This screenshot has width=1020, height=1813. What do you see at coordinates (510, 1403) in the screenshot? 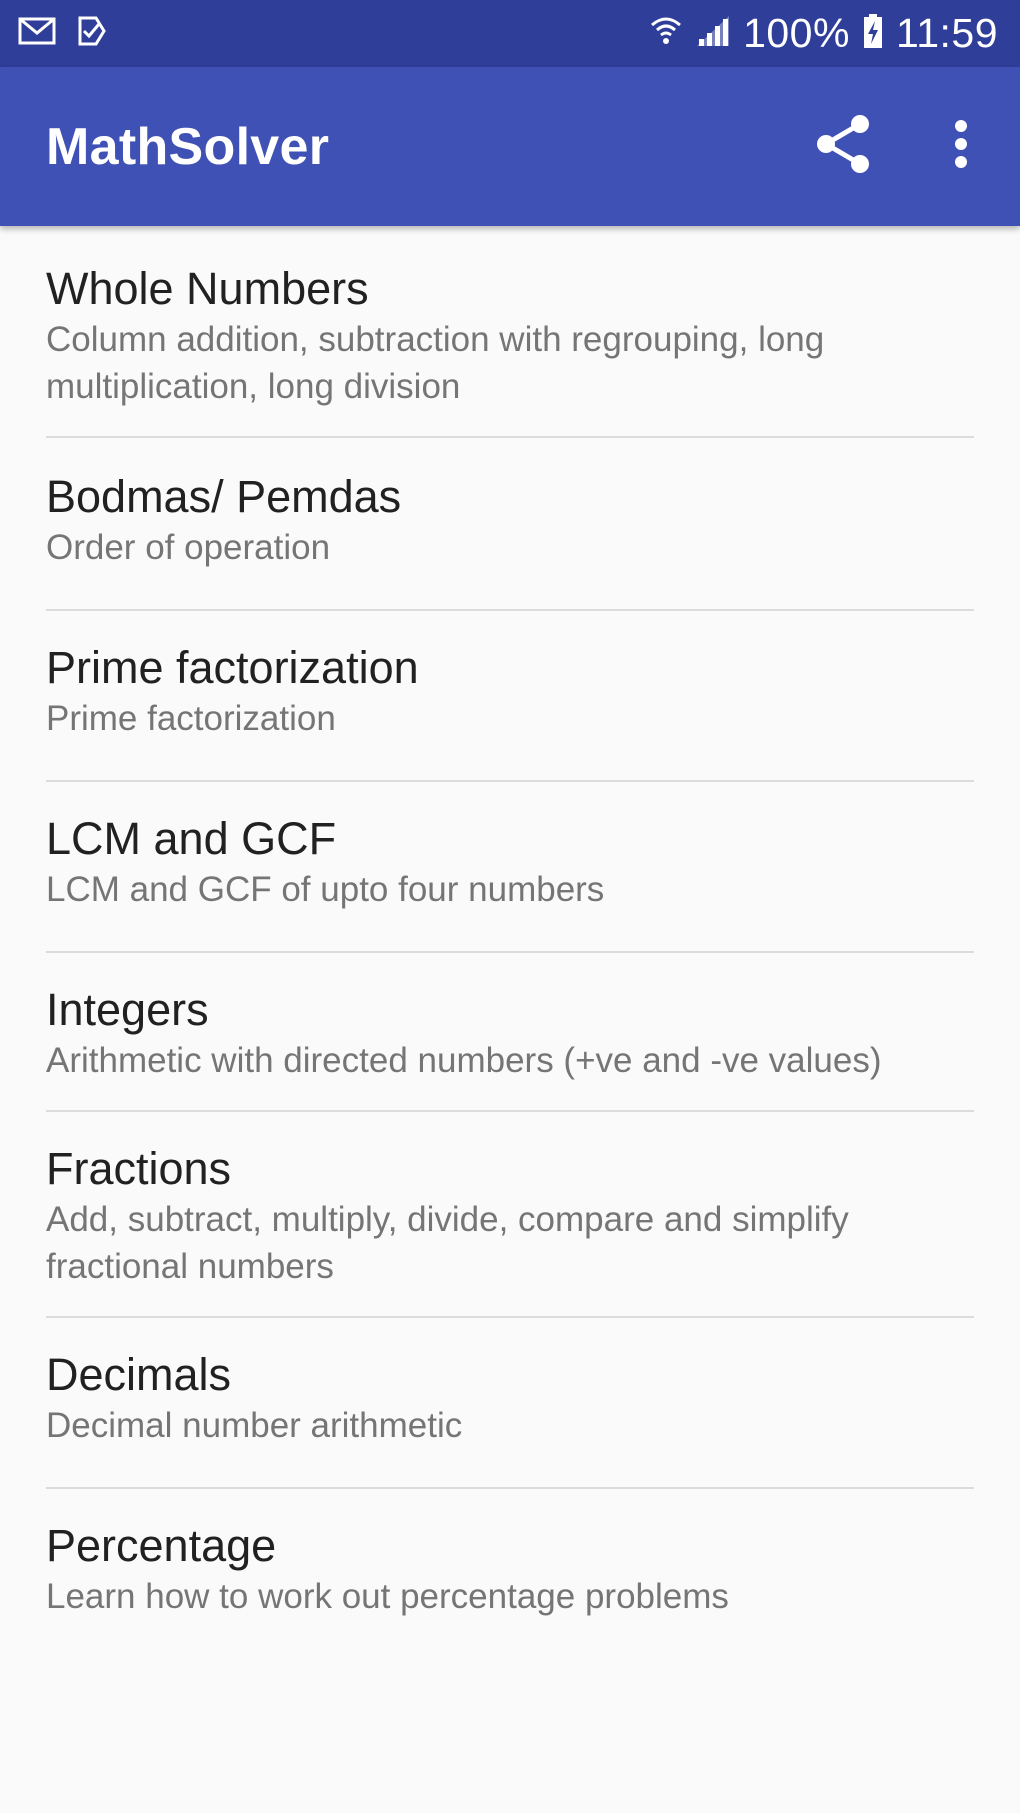
I see `list-item-decimals: Decimals Decimal number arithmetic` at bounding box center [510, 1403].